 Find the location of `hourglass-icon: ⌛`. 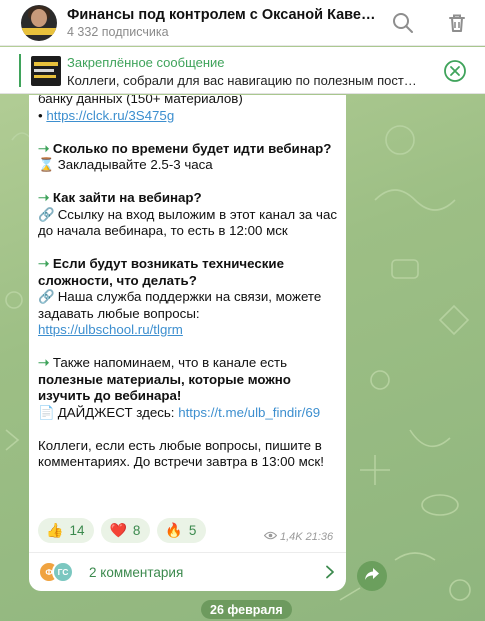

hourglass-icon: ⌛ is located at coordinates (46, 164).